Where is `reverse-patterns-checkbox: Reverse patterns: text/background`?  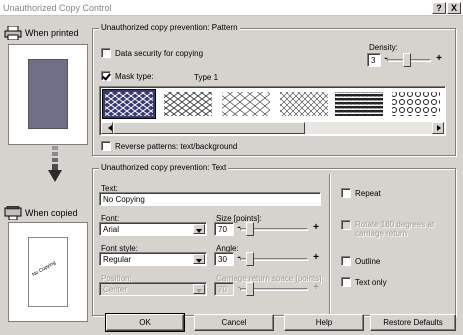 reverse-patterns-checkbox: Reverse patterns: text/background is located at coordinates (169, 146).